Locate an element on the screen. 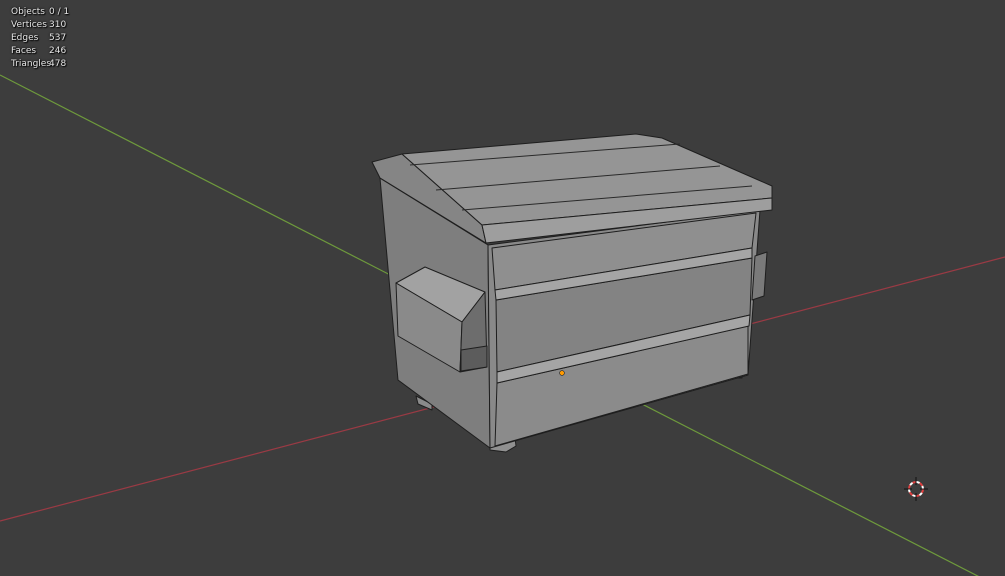 The height and width of the screenshot is (576, 1005). stat-objects: Objects 0 / 1 is located at coordinates (40, 12).